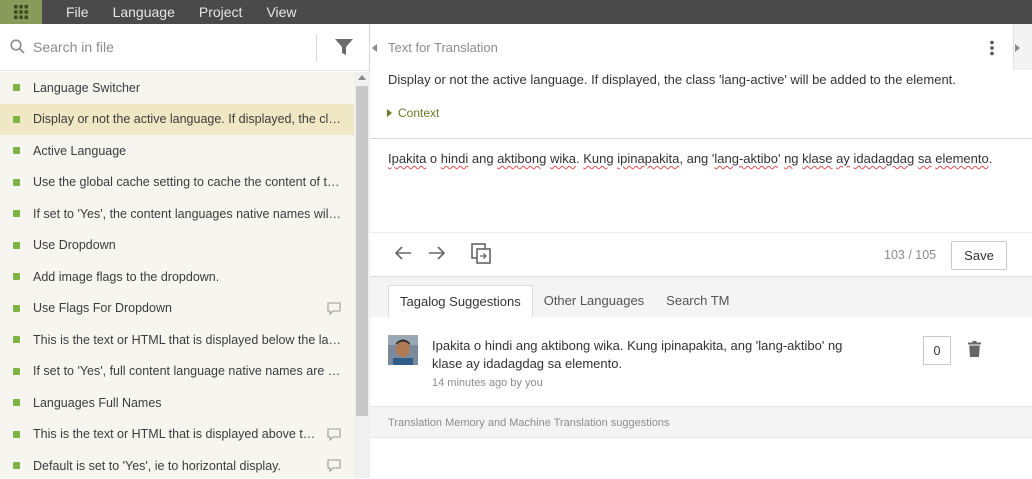 The image size is (1032, 479). Describe the element at coordinates (407, 158) in the screenshot. I see `translation-word: Ipakita` at that location.